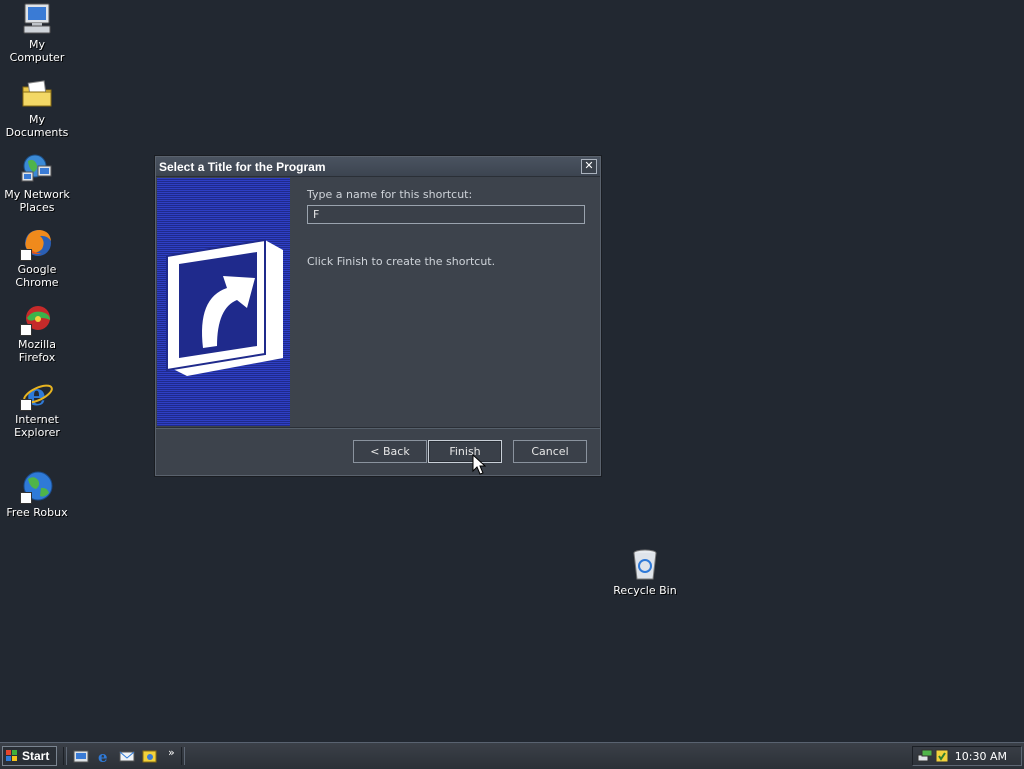  I want to click on browser-globe-icon, so click(37, 244).